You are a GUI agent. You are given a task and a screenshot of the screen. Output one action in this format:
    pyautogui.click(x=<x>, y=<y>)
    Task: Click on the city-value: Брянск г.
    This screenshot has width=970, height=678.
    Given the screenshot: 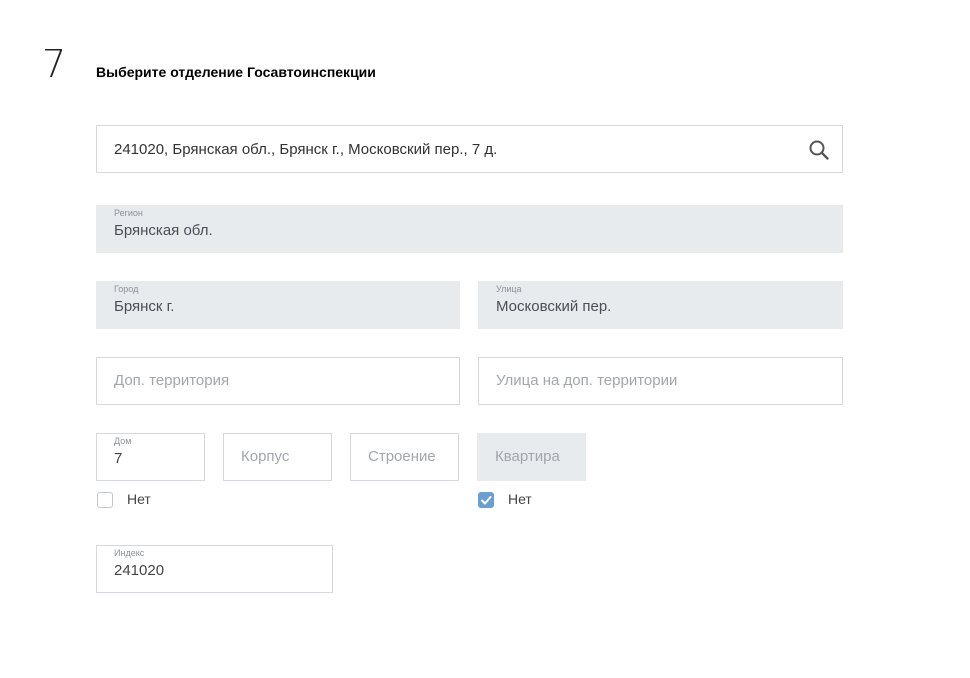 What is the action you would take?
    pyautogui.click(x=144, y=306)
    